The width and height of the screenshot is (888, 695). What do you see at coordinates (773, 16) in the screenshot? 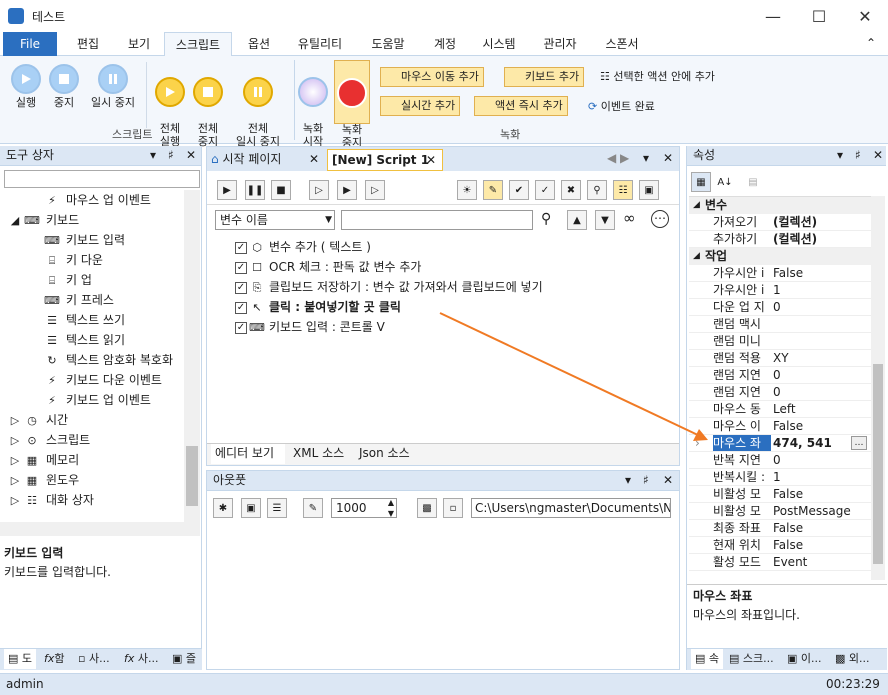
I see `minimize-button: —` at bounding box center [773, 16].